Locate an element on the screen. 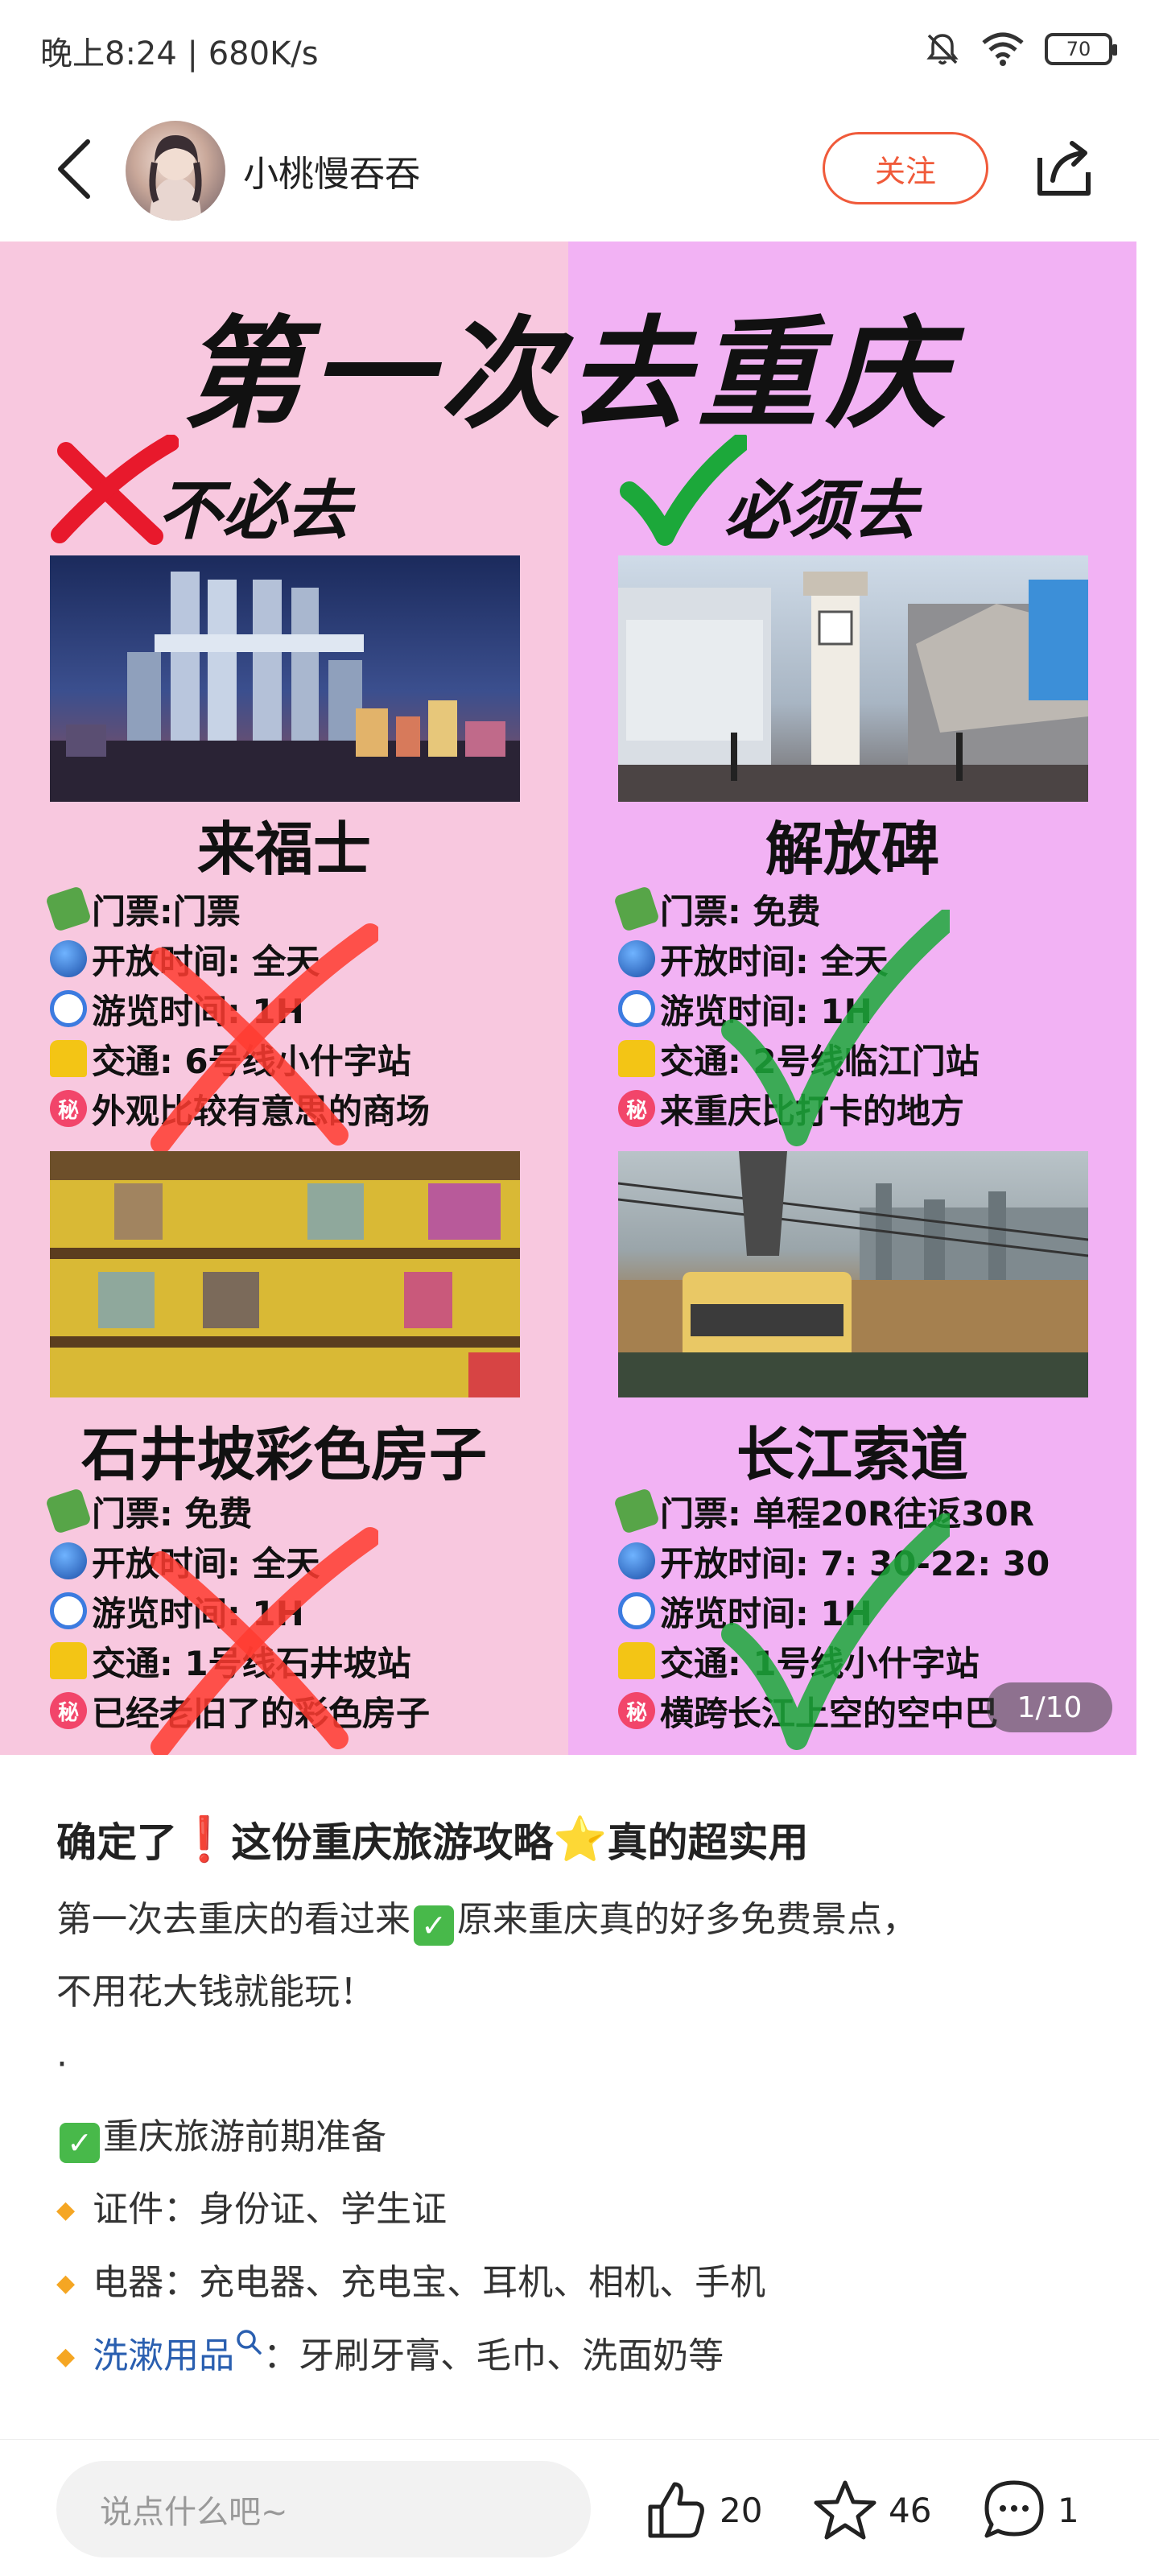 This screenshot has height=2576, width=1159. post-title: 确定了 ❗ 这份重庆旅游攻略 ⭐ 真的超实用 is located at coordinates (579, 1839).